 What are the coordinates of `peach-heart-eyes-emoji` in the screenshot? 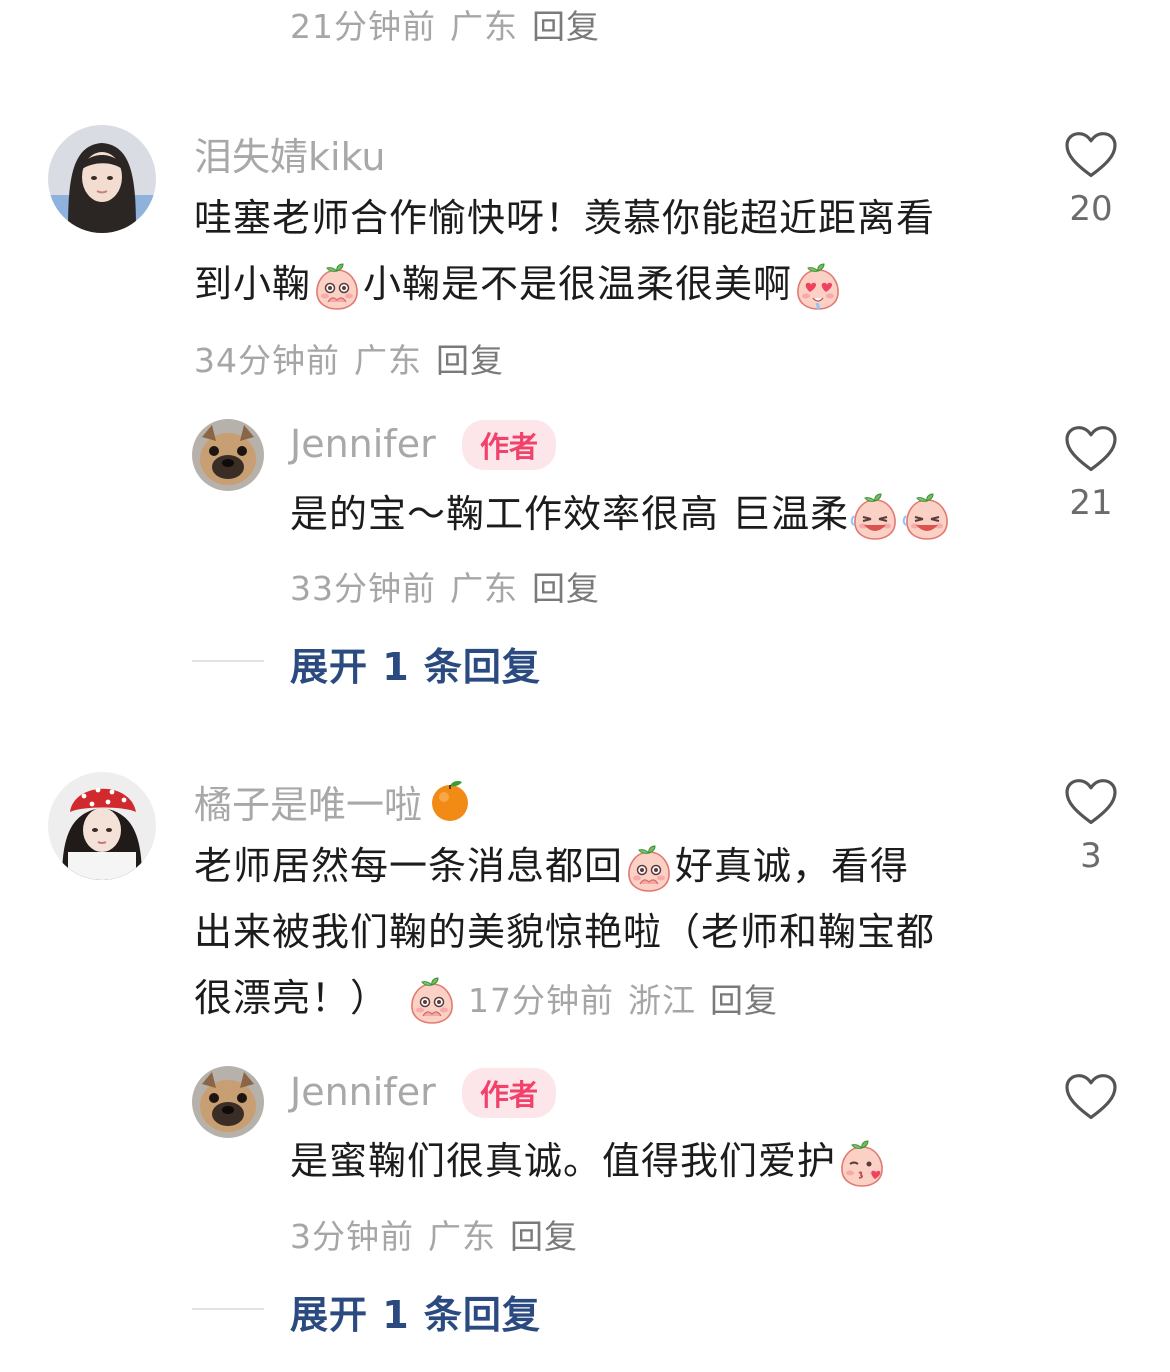 It's located at (818, 287).